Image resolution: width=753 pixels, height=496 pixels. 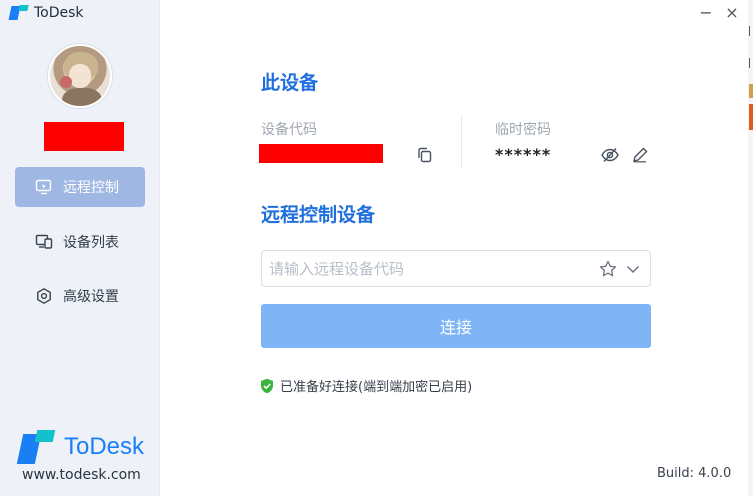 I want to click on temp-password-label: 临时密码, so click(x=523, y=130).